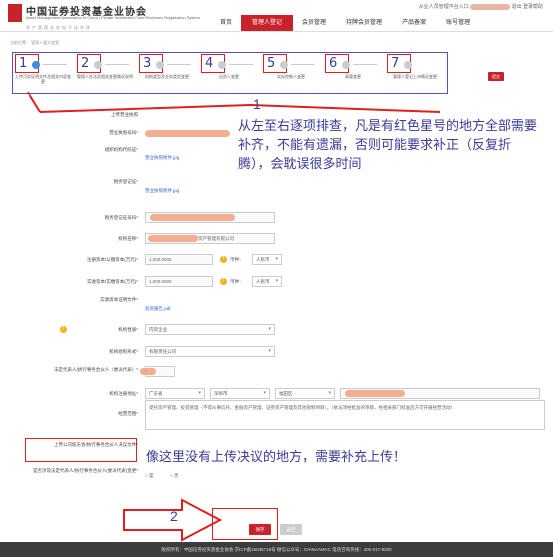 The height and width of the screenshot is (557, 553). I want to click on paid-proof-label: 实收资本证明文件*, so click(119, 299).